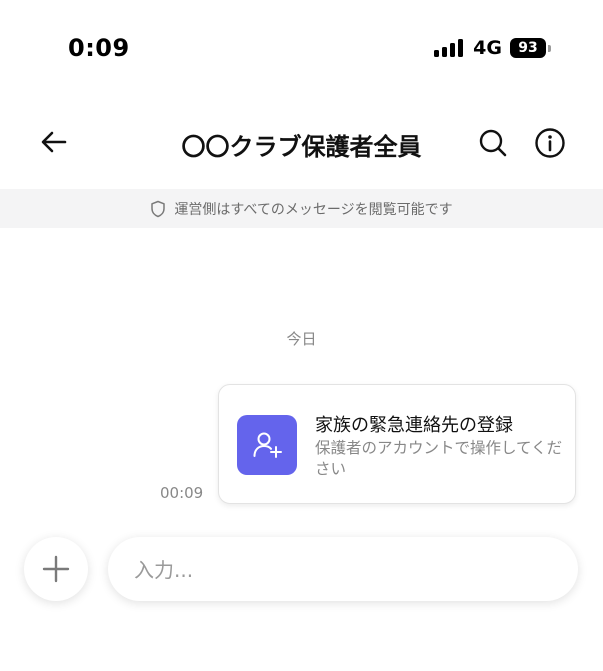 This screenshot has width=603, height=671. I want to click on info-button, so click(550, 143).